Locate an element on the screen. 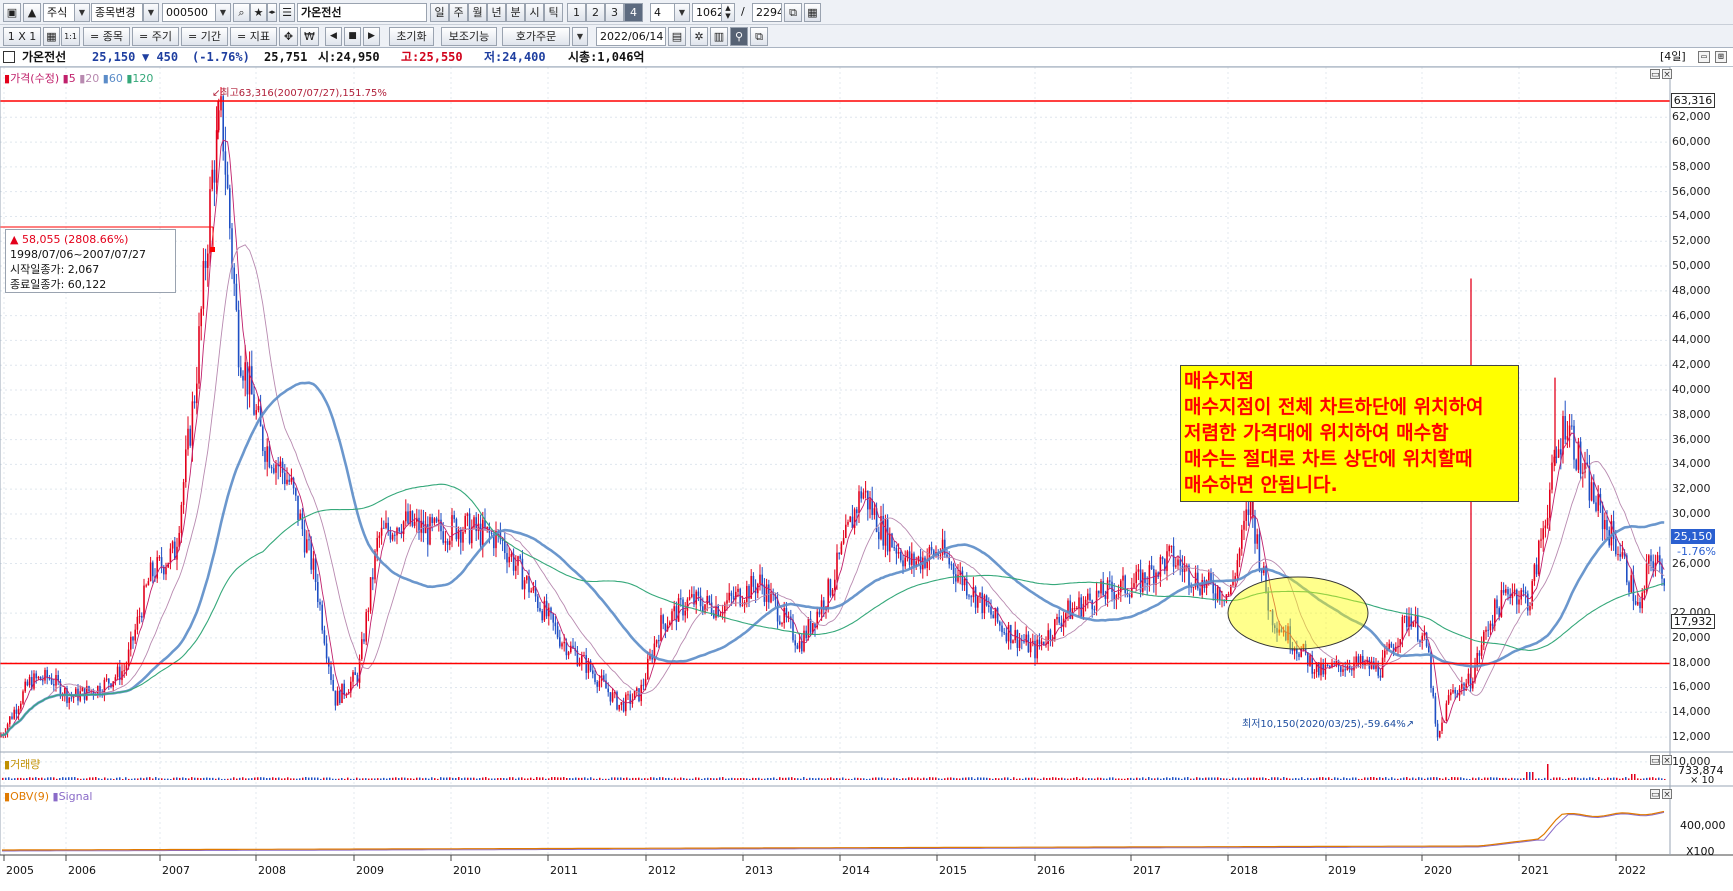  volume-pane-minimize-icon: ▭ is located at coordinates (1655, 760).